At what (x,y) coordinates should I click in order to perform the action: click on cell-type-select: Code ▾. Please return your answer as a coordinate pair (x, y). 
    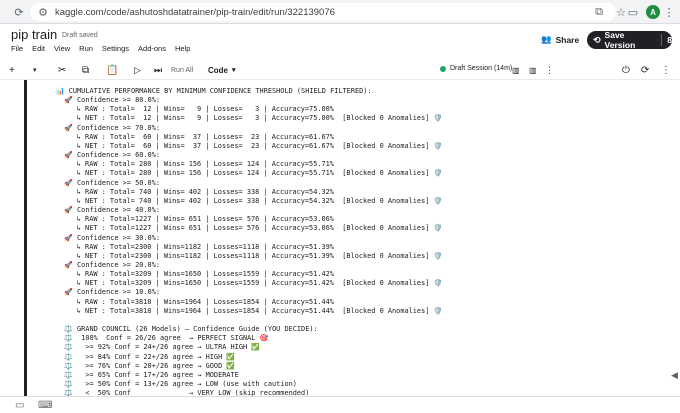
    Looking at the image, I should click on (222, 70).